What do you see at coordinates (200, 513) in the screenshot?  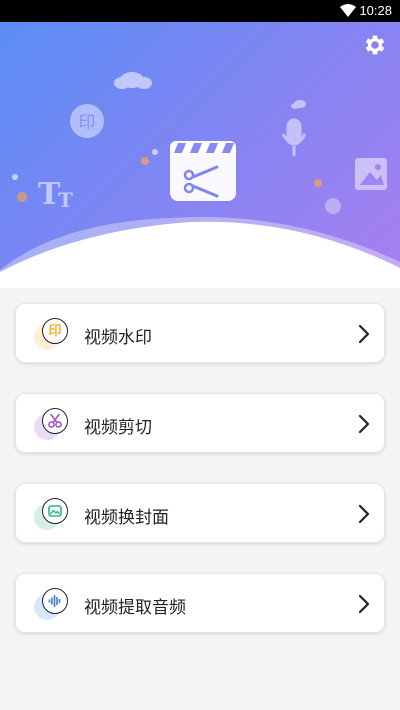 I see `menu-item-video-cover: 视频换封面` at bounding box center [200, 513].